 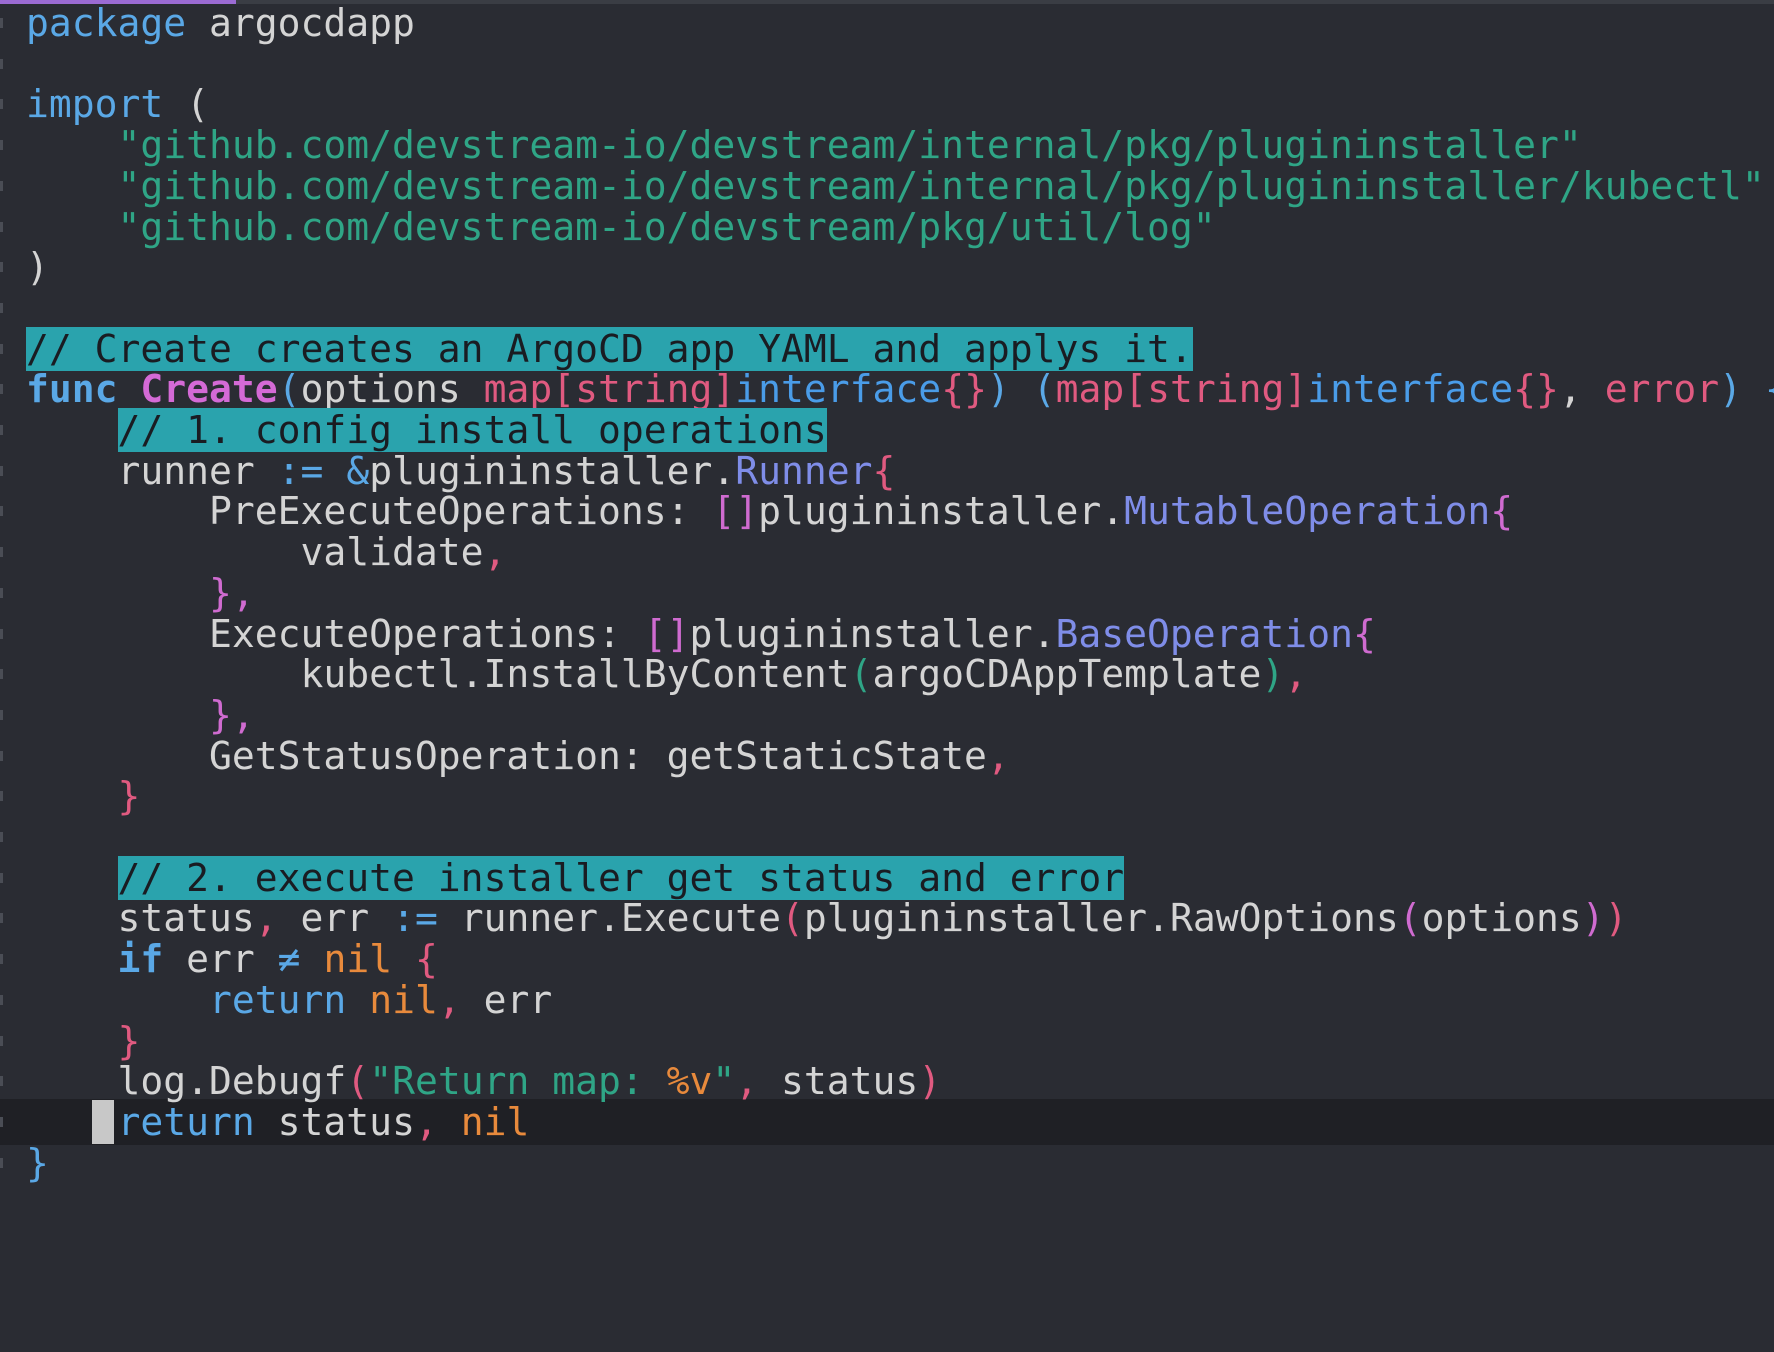 What do you see at coordinates (1662, 389) in the screenshot?
I see `code-token: error` at bounding box center [1662, 389].